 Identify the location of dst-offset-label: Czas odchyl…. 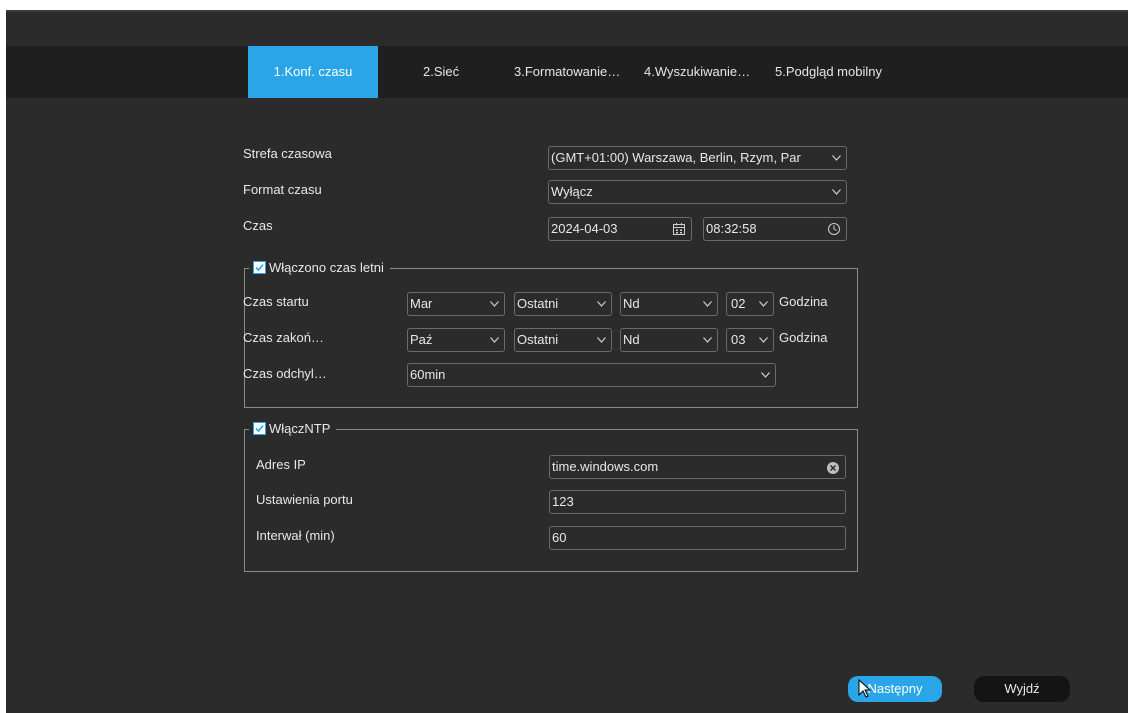
(285, 373).